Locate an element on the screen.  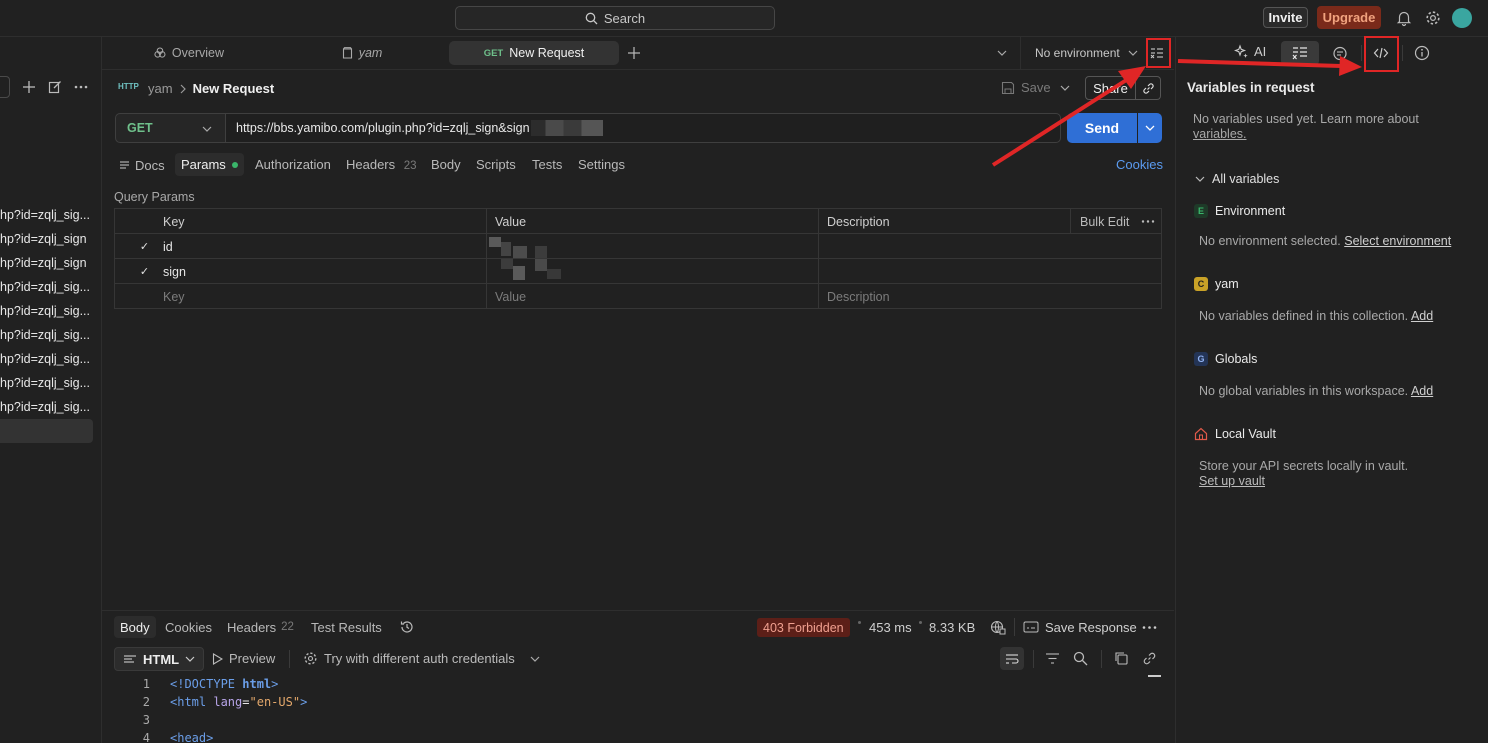
param-key: sign is located at coordinates (174, 271).